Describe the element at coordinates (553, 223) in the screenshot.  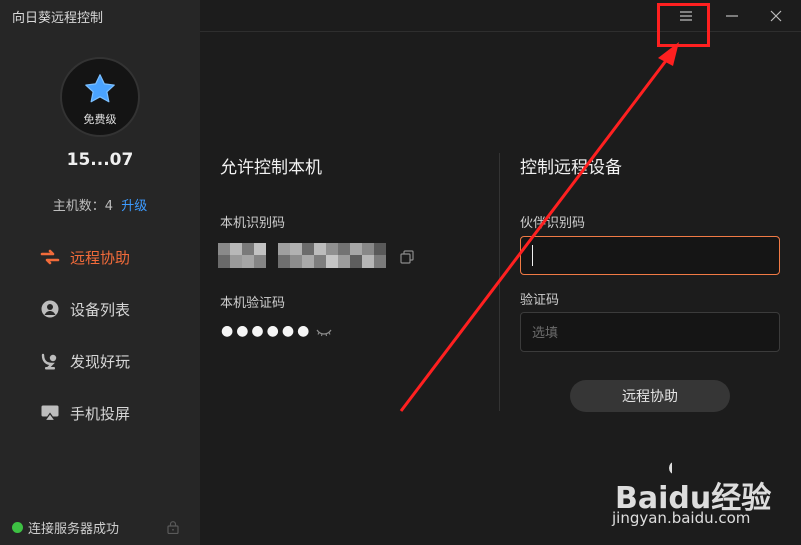
I see `partner-id-label: 伙伴识别码` at that location.